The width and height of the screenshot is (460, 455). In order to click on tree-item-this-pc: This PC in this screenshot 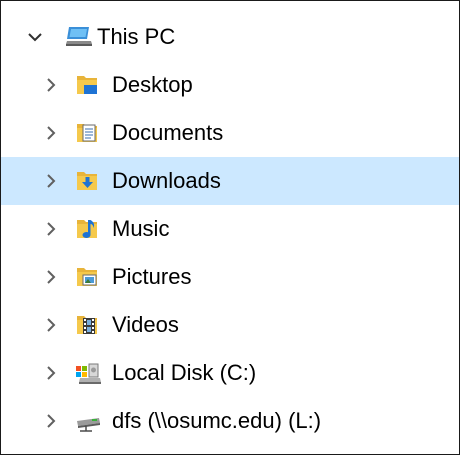, I will do `click(230, 37)`.